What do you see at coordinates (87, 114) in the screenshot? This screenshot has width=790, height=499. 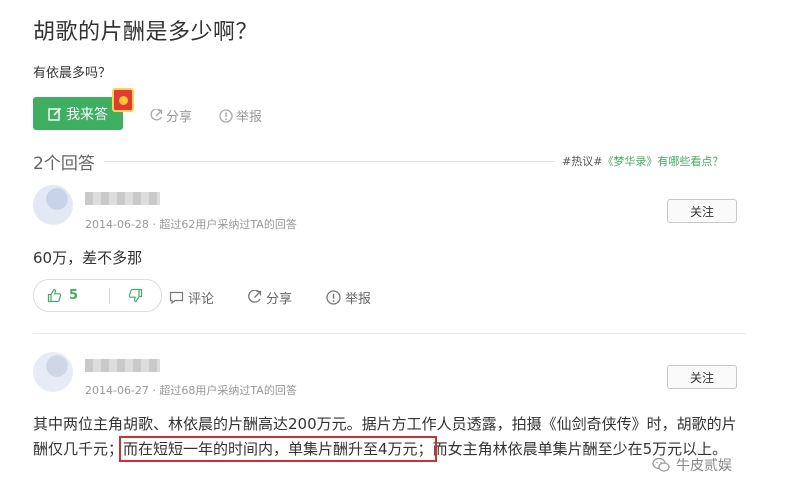 I see `answer-button-label: 我来答` at bounding box center [87, 114].